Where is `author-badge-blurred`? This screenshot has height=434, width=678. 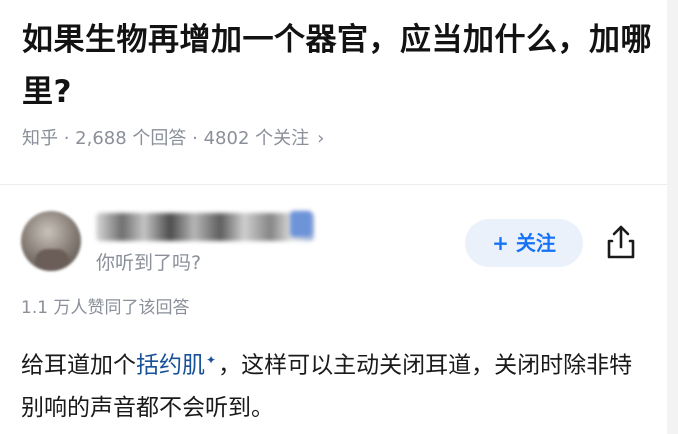 author-badge-blurred is located at coordinates (301, 224).